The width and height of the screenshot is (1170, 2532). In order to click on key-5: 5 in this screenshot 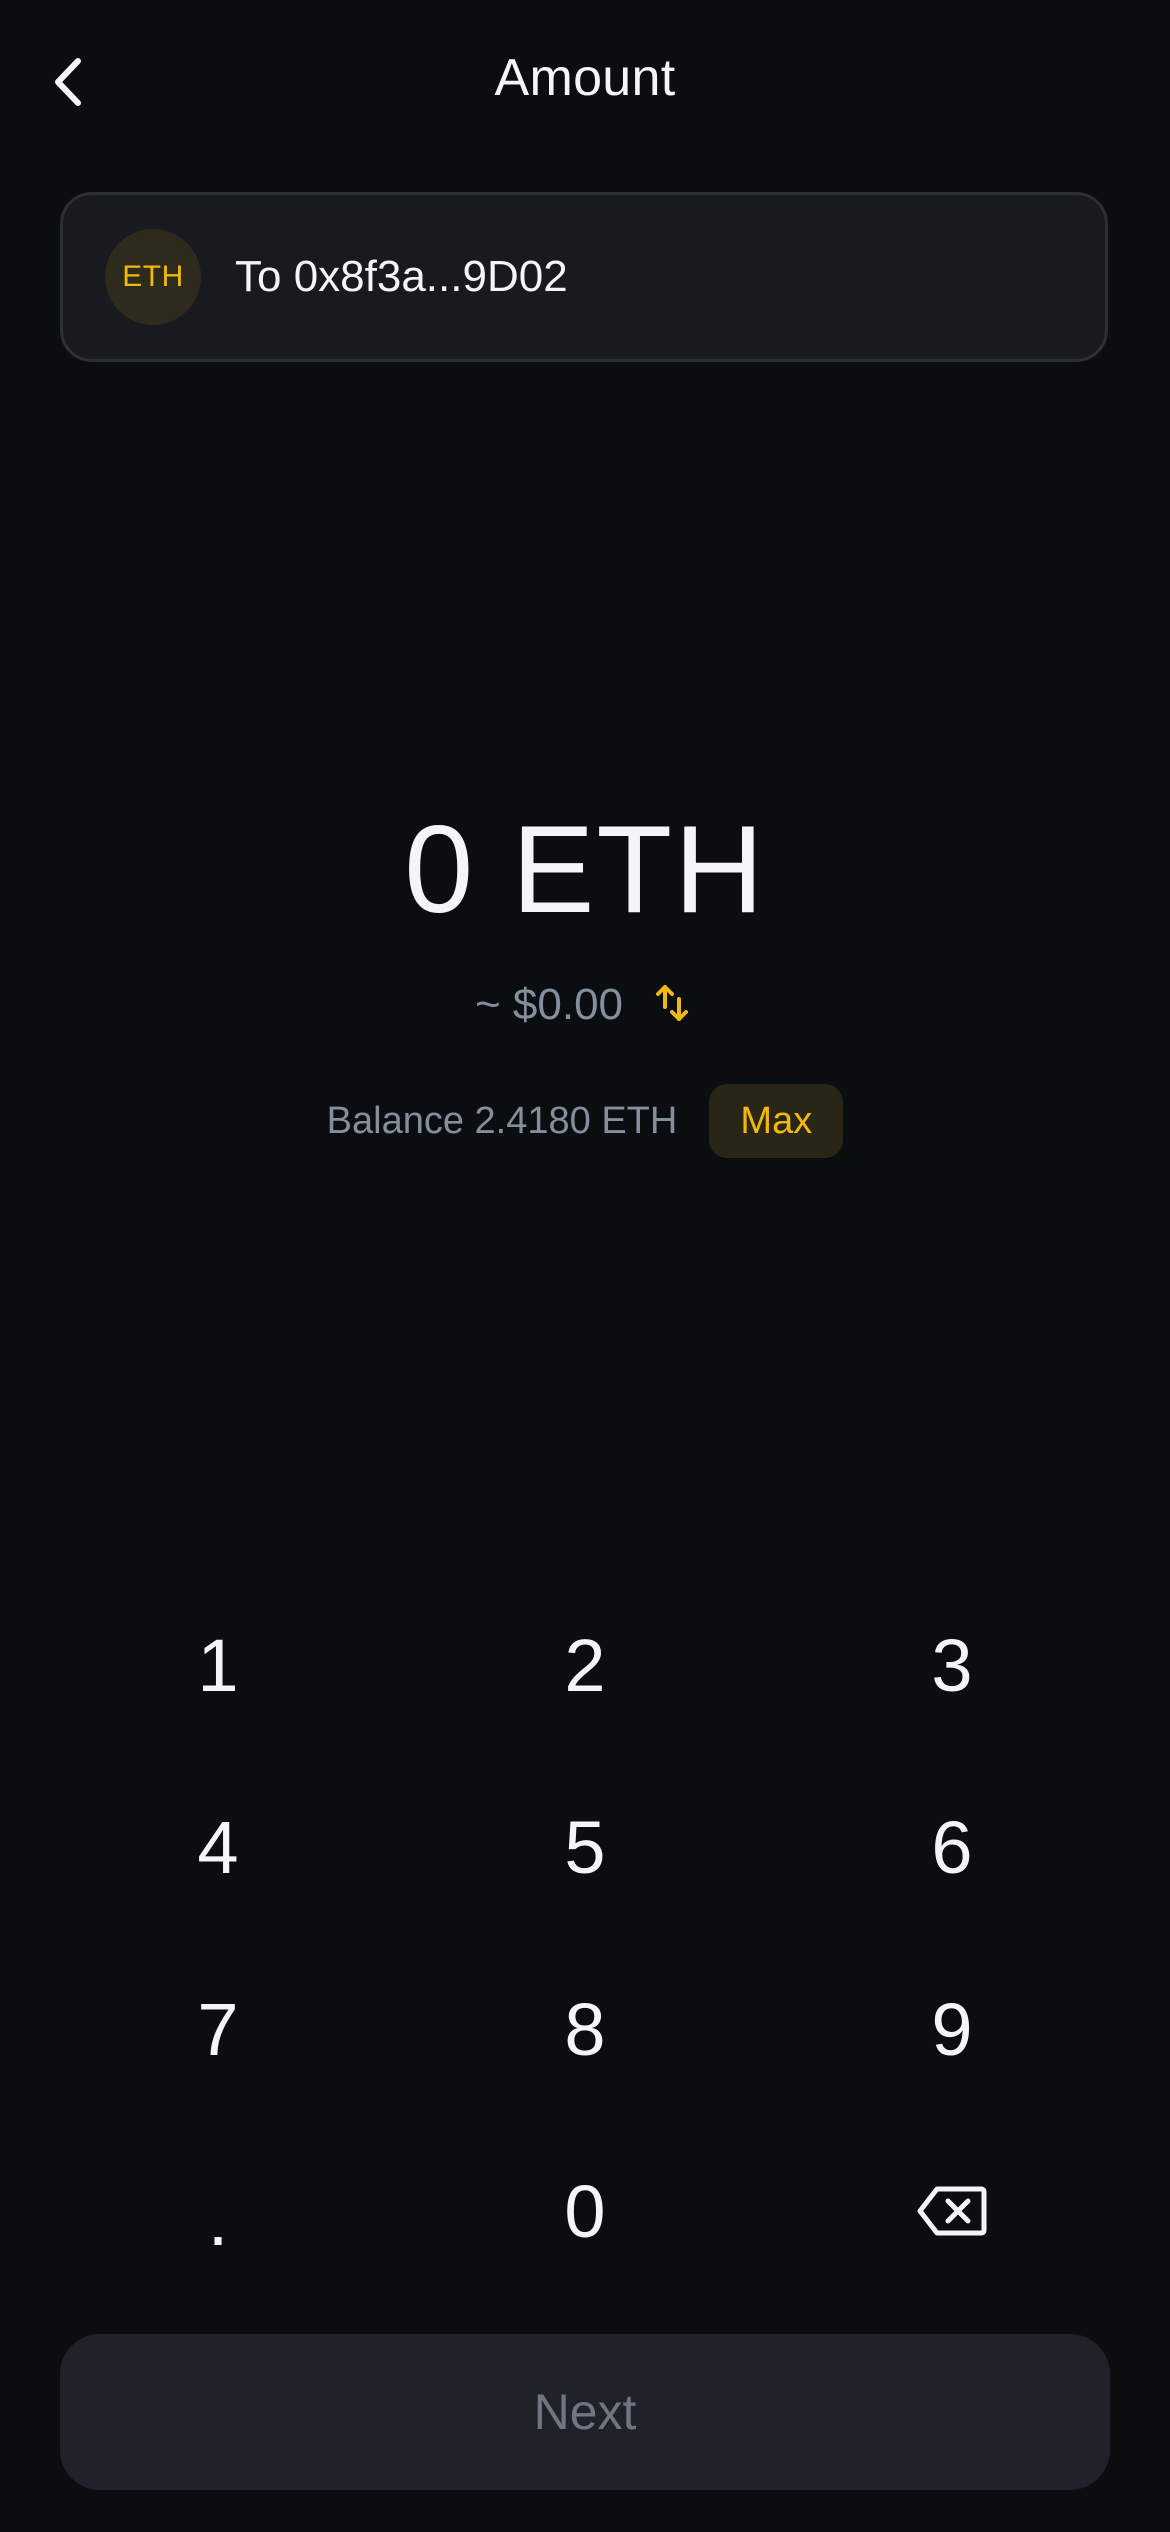, I will do `click(585, 1847)`.